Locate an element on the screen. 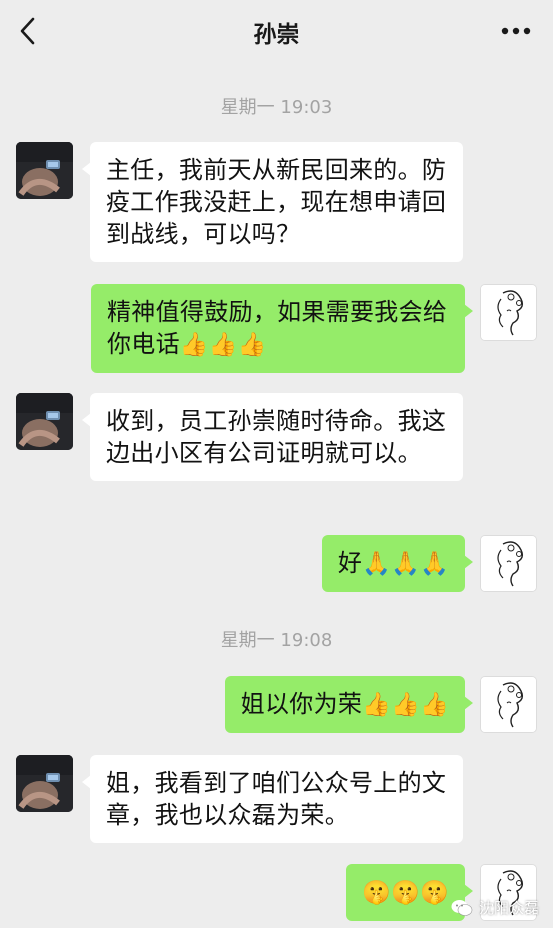 The width and height of the screenshot is (553, 928). message-bubble-incoming: 姐，我看到了咱们公众号上的文章，我也以众磊为荣。 is located at coordinates (272, 799).